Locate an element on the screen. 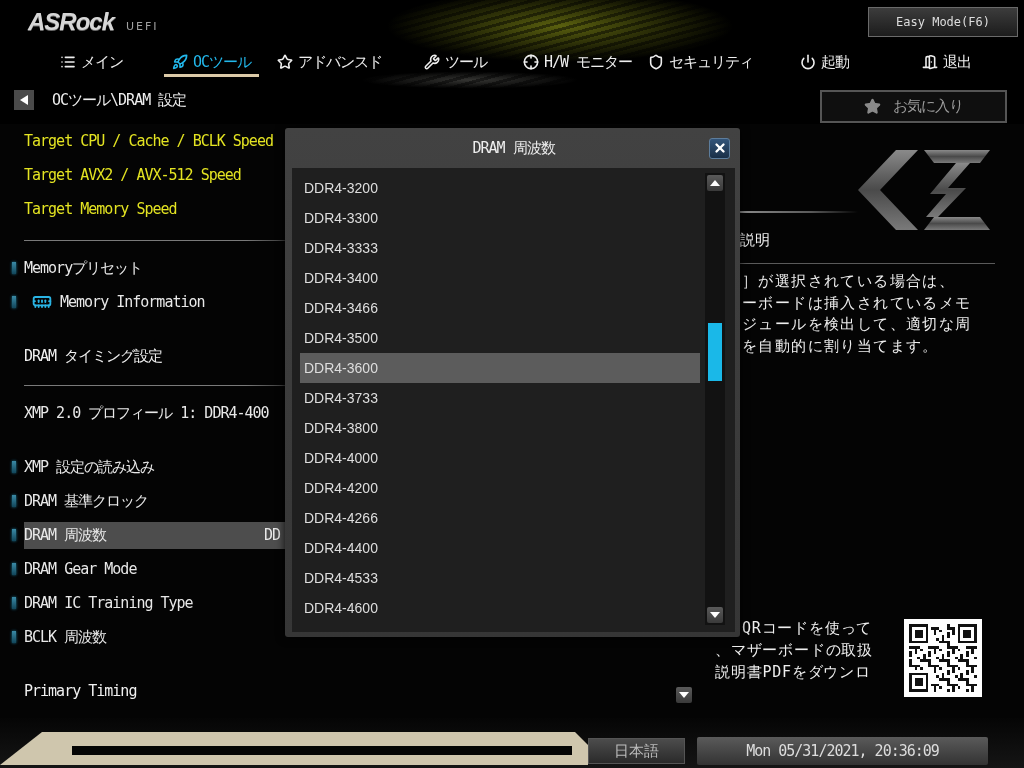 This screenshot has height=768, width=1024. target-speed-text: Target CPU / Cache / BCLK Speed is located at coordinates (148, 141).